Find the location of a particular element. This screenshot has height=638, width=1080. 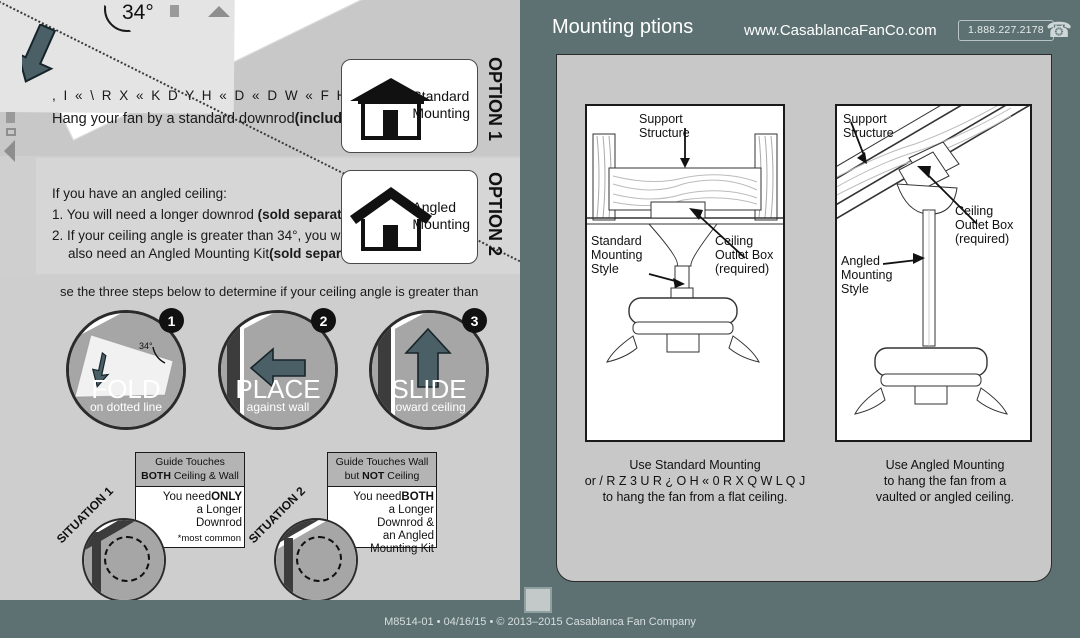

diagram1-support-label: Support Structure is located at coordinates (664, 126).